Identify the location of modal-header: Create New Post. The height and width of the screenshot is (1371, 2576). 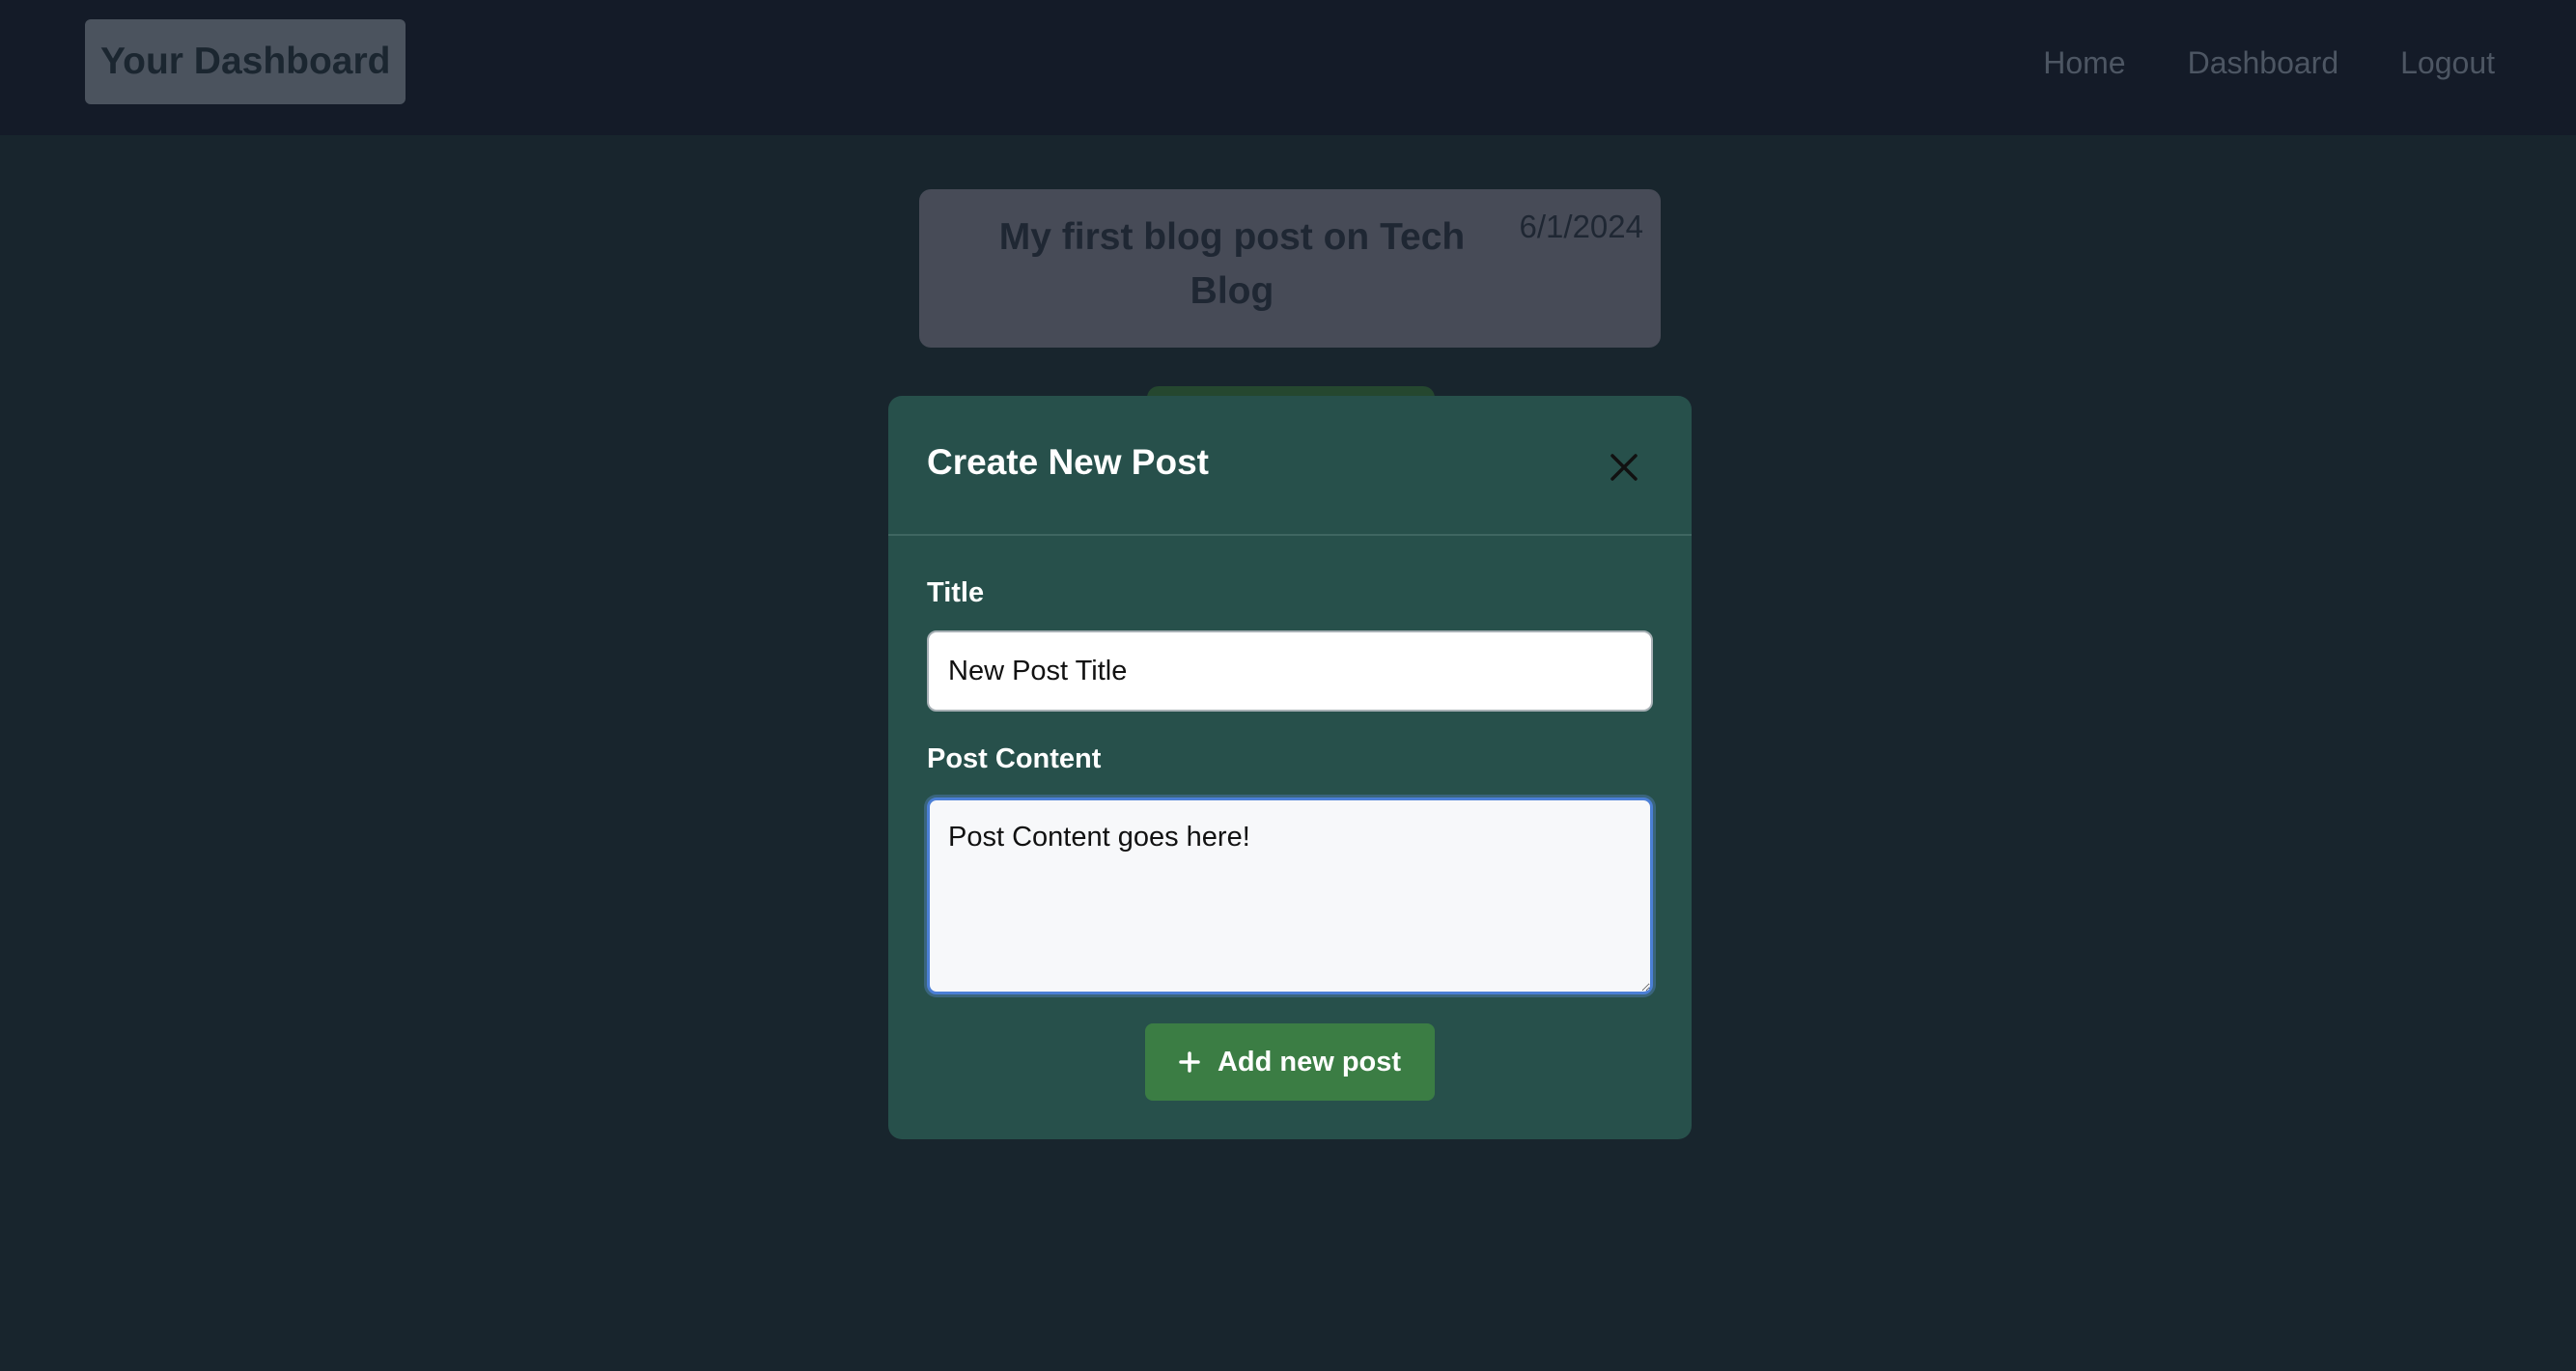
(1290, 466).